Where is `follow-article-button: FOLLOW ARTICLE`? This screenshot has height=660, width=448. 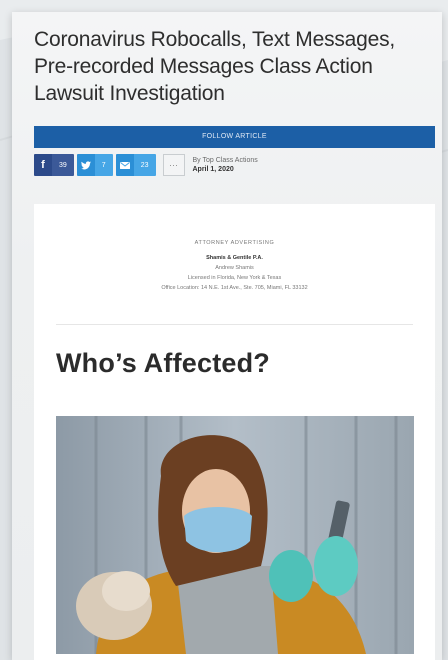 follow-article-button: FOLLOW ARTICLE is located at coordinates (234, 137).